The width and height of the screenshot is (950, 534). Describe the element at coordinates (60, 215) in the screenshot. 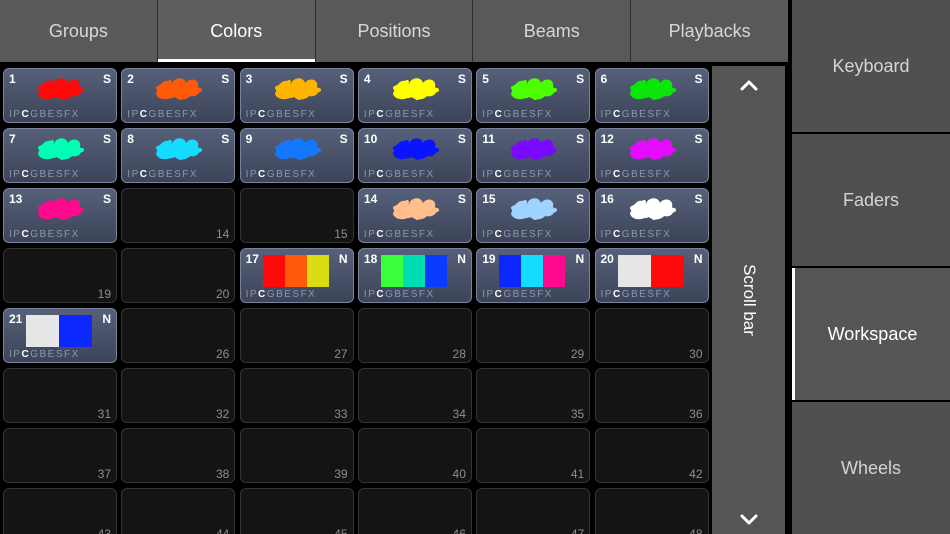

I see `color-palette-cell: 13 S IPCGBESFX` at that location.